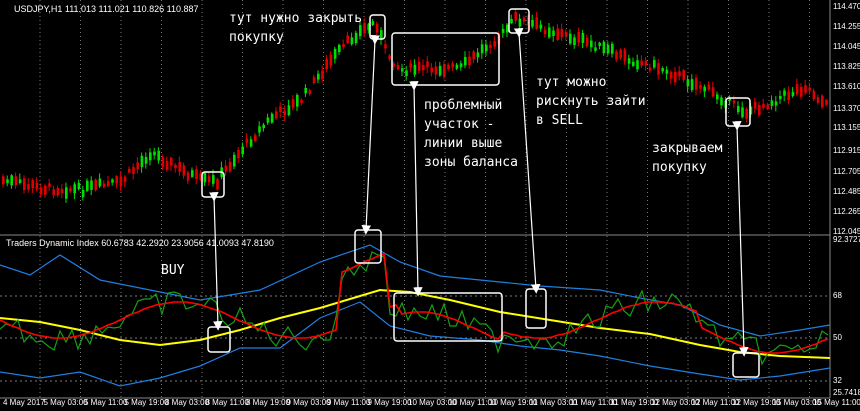 This screenshot has height=411, width=860. Describe the element at coordinates (846, 6) in the screenshot. I see `price-tick-label: 114.470` at that location.